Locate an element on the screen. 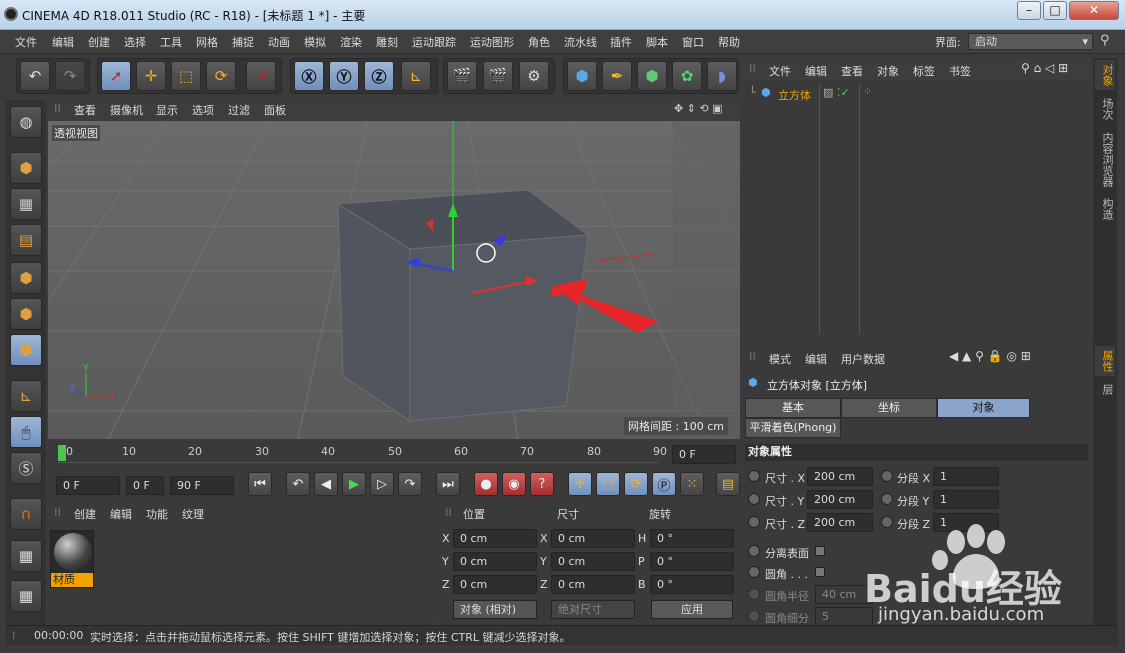 The height and width of the screenshot is (653, 1125). rot-h-field: 0 ° is located at coordinates (692, 538).